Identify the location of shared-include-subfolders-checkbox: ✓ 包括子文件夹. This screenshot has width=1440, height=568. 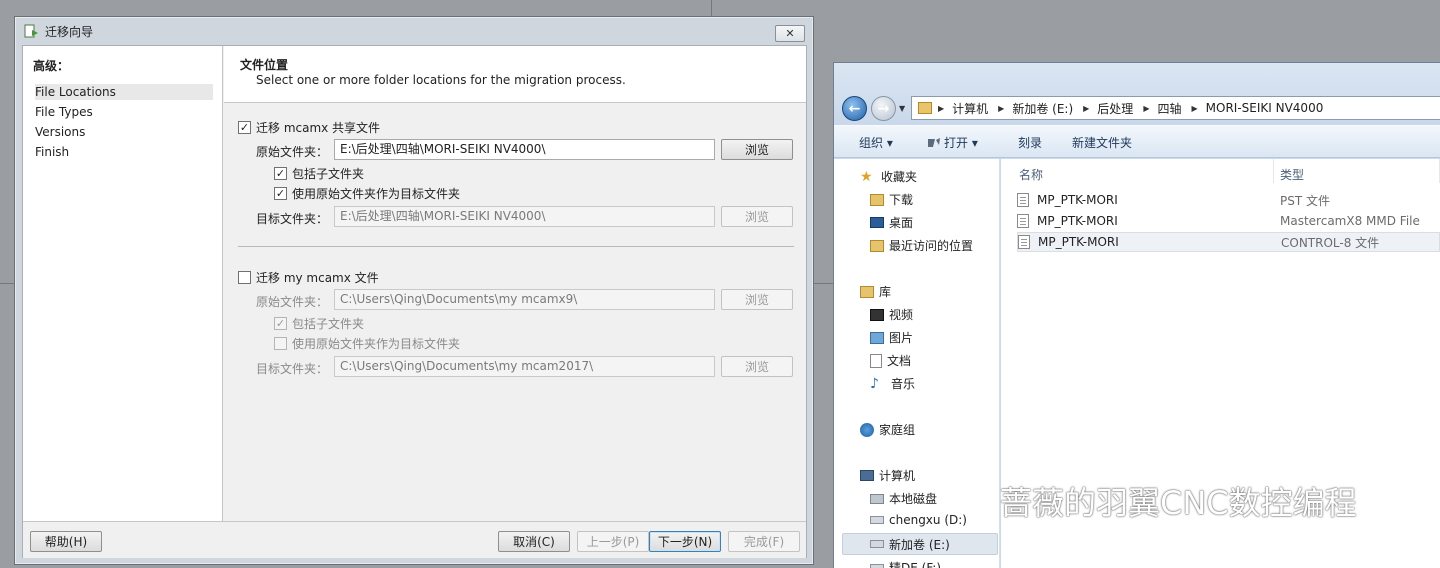
(319, 173).